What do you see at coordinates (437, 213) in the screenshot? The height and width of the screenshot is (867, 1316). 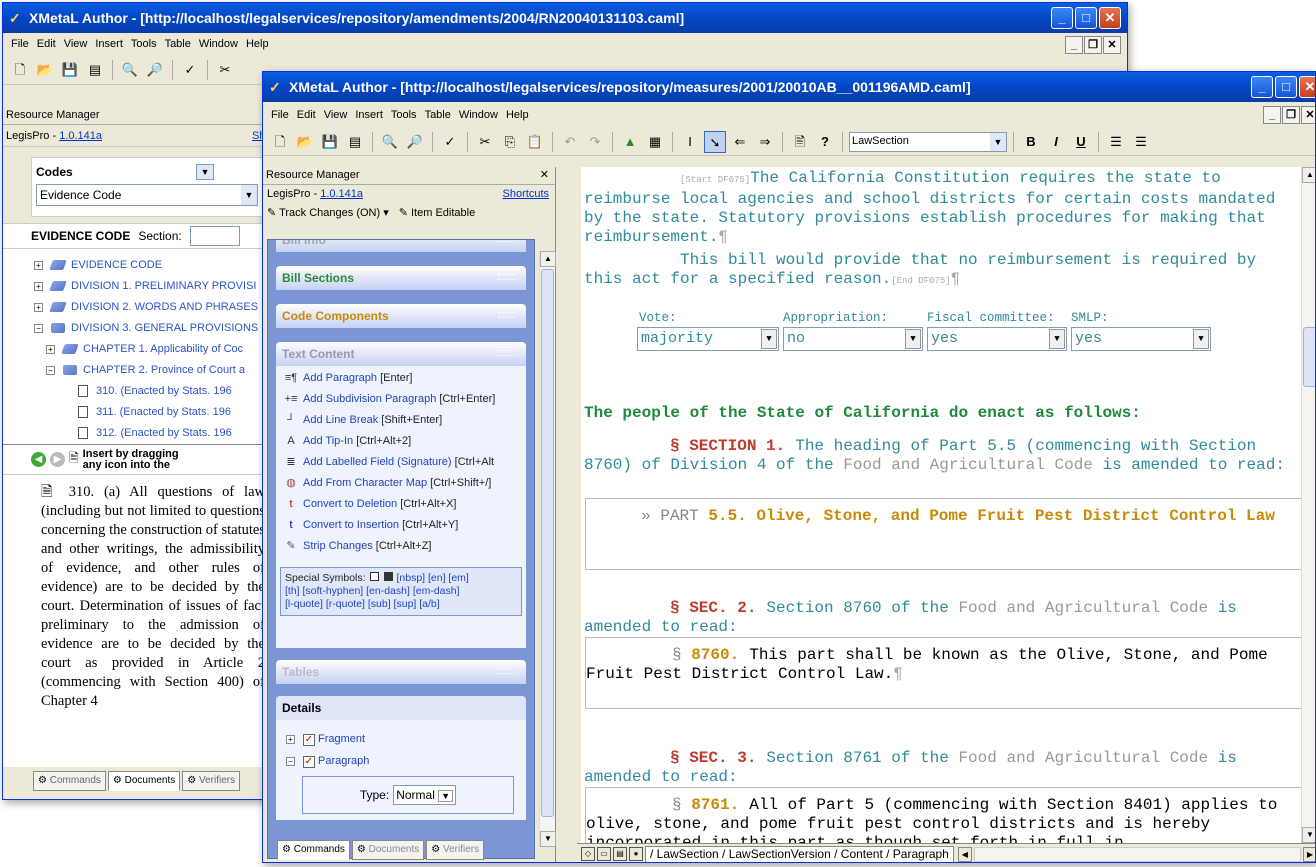 I see `item-editable-button: ✎ Item Editable` at bounding box center [437, 213].